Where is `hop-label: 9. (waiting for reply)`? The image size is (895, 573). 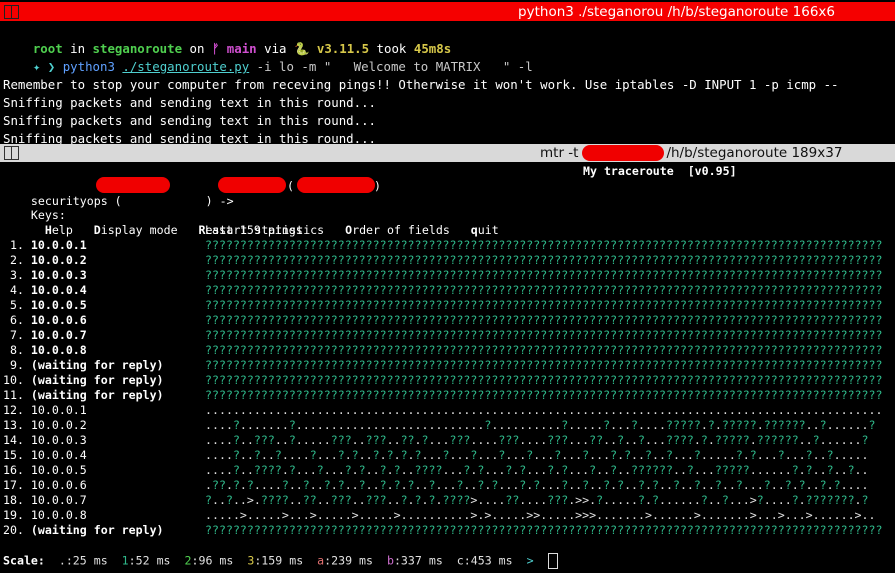
hop-label: 9. (waiting for reply) is located at coordinates (87, 365).